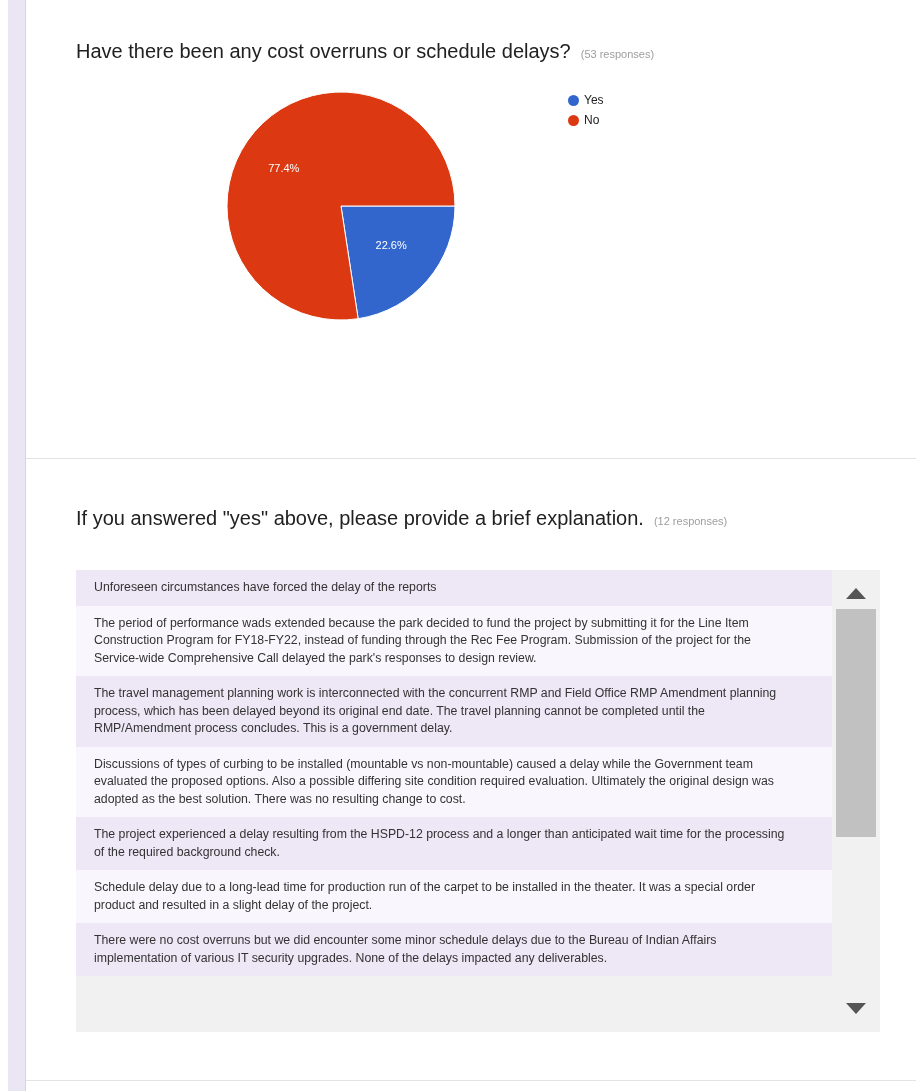 The width and height of the screenshot is (922, 1091). I want to click on scrollbar-thumb, so click(856, 723).